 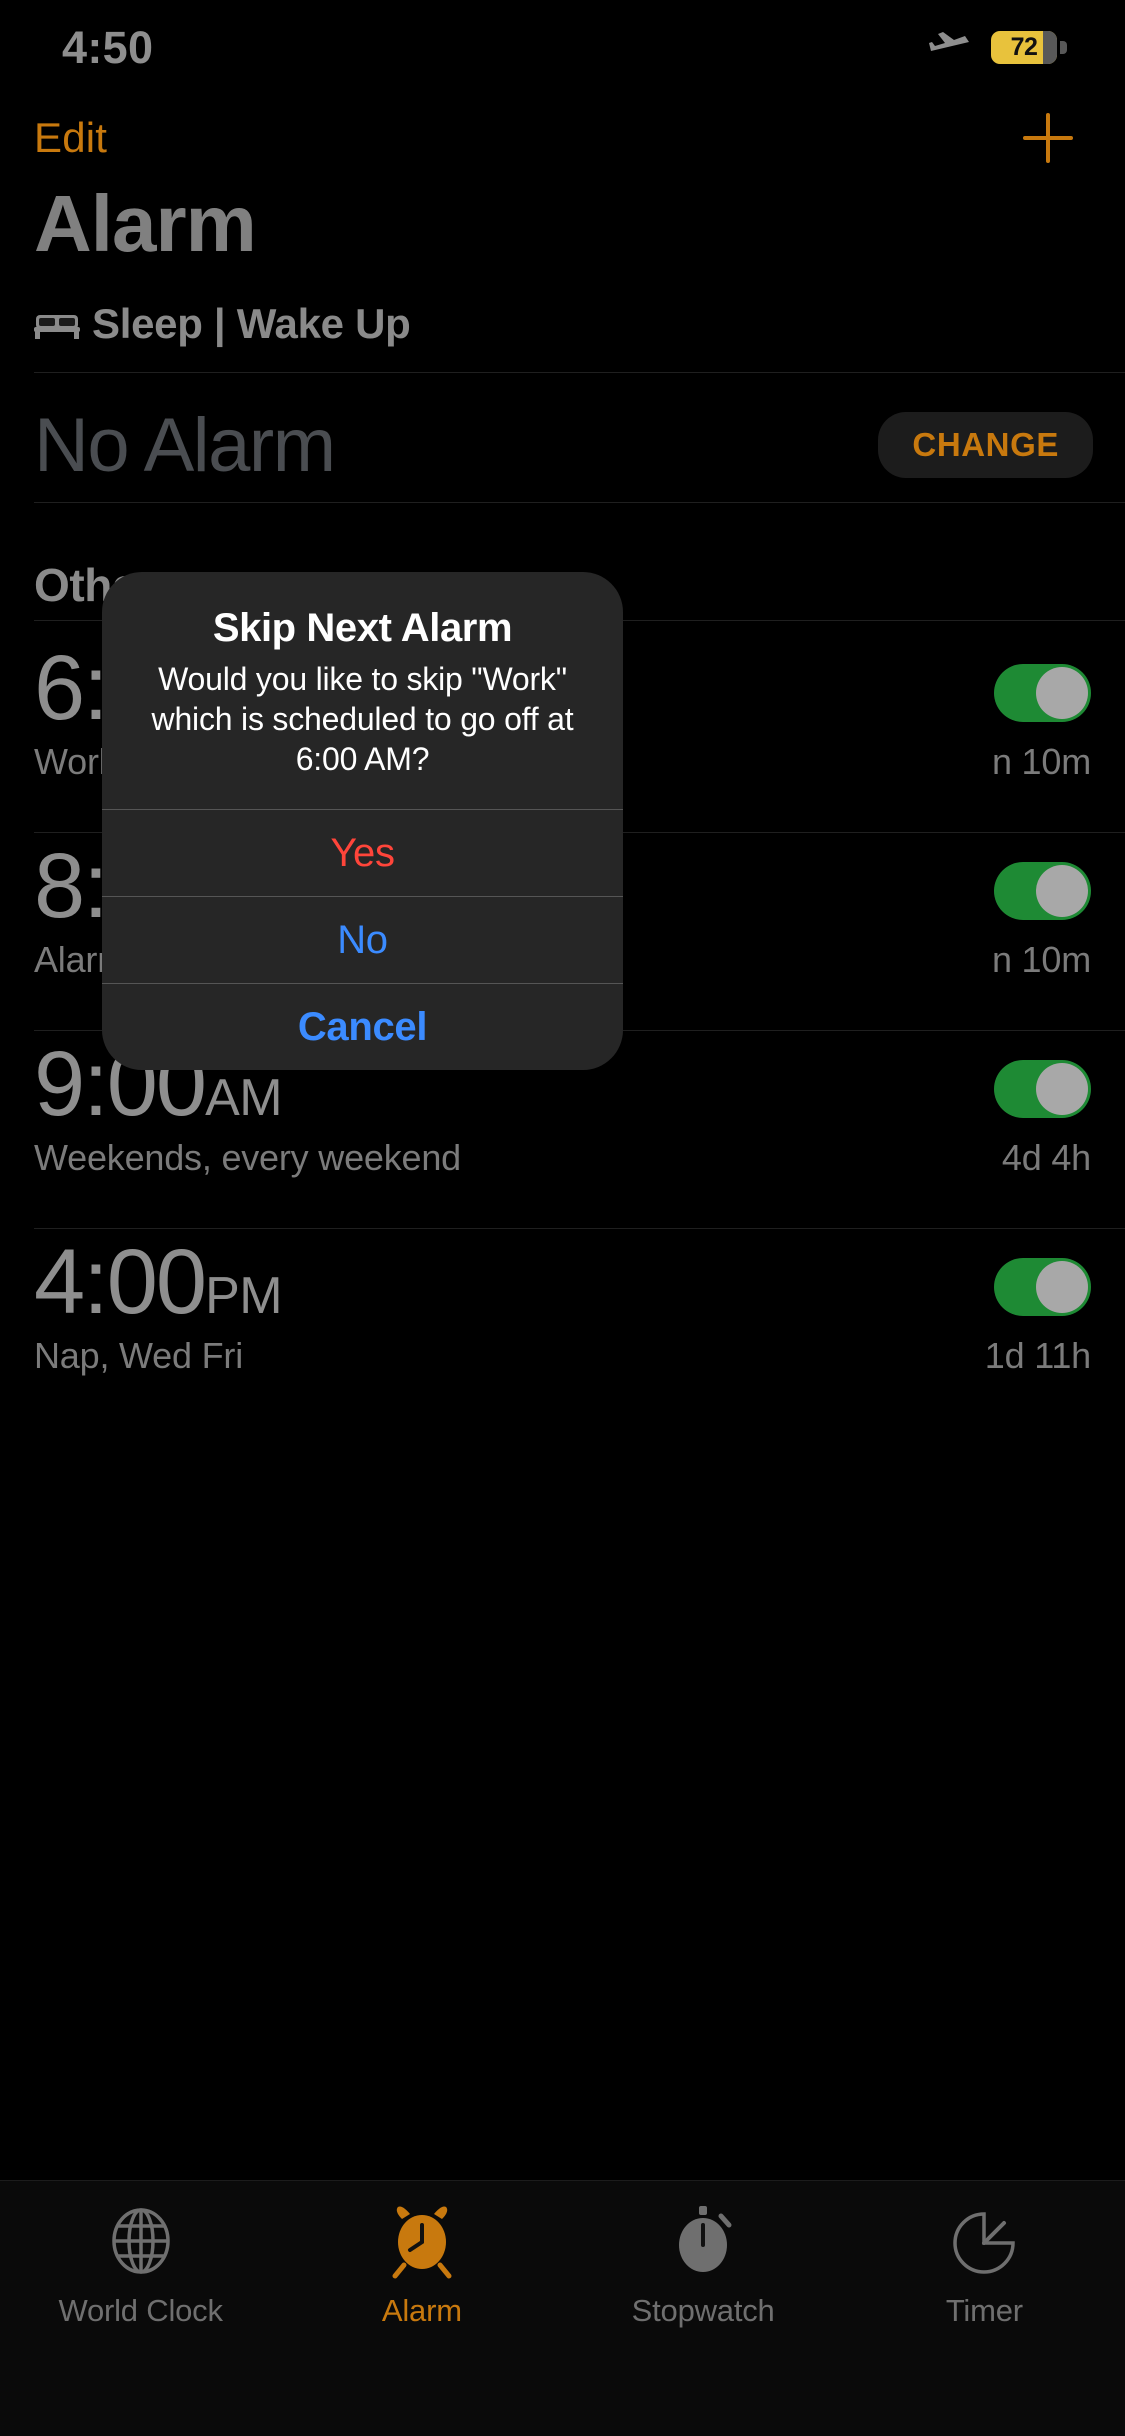 I want to click on battery-tip, so click(x=1063, y=47).